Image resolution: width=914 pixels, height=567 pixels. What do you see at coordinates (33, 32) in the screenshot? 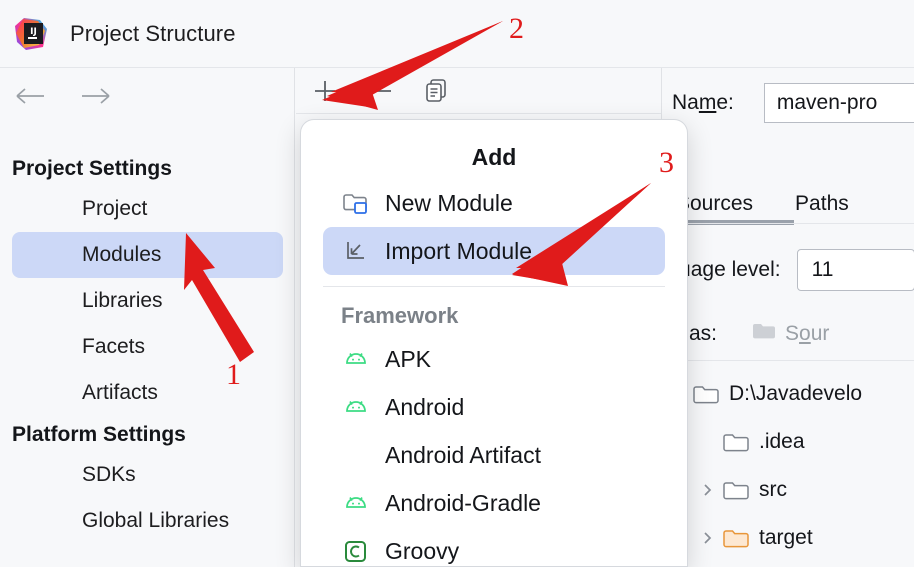
I see `svg-text: IJ` at bounding box center [33, 32].